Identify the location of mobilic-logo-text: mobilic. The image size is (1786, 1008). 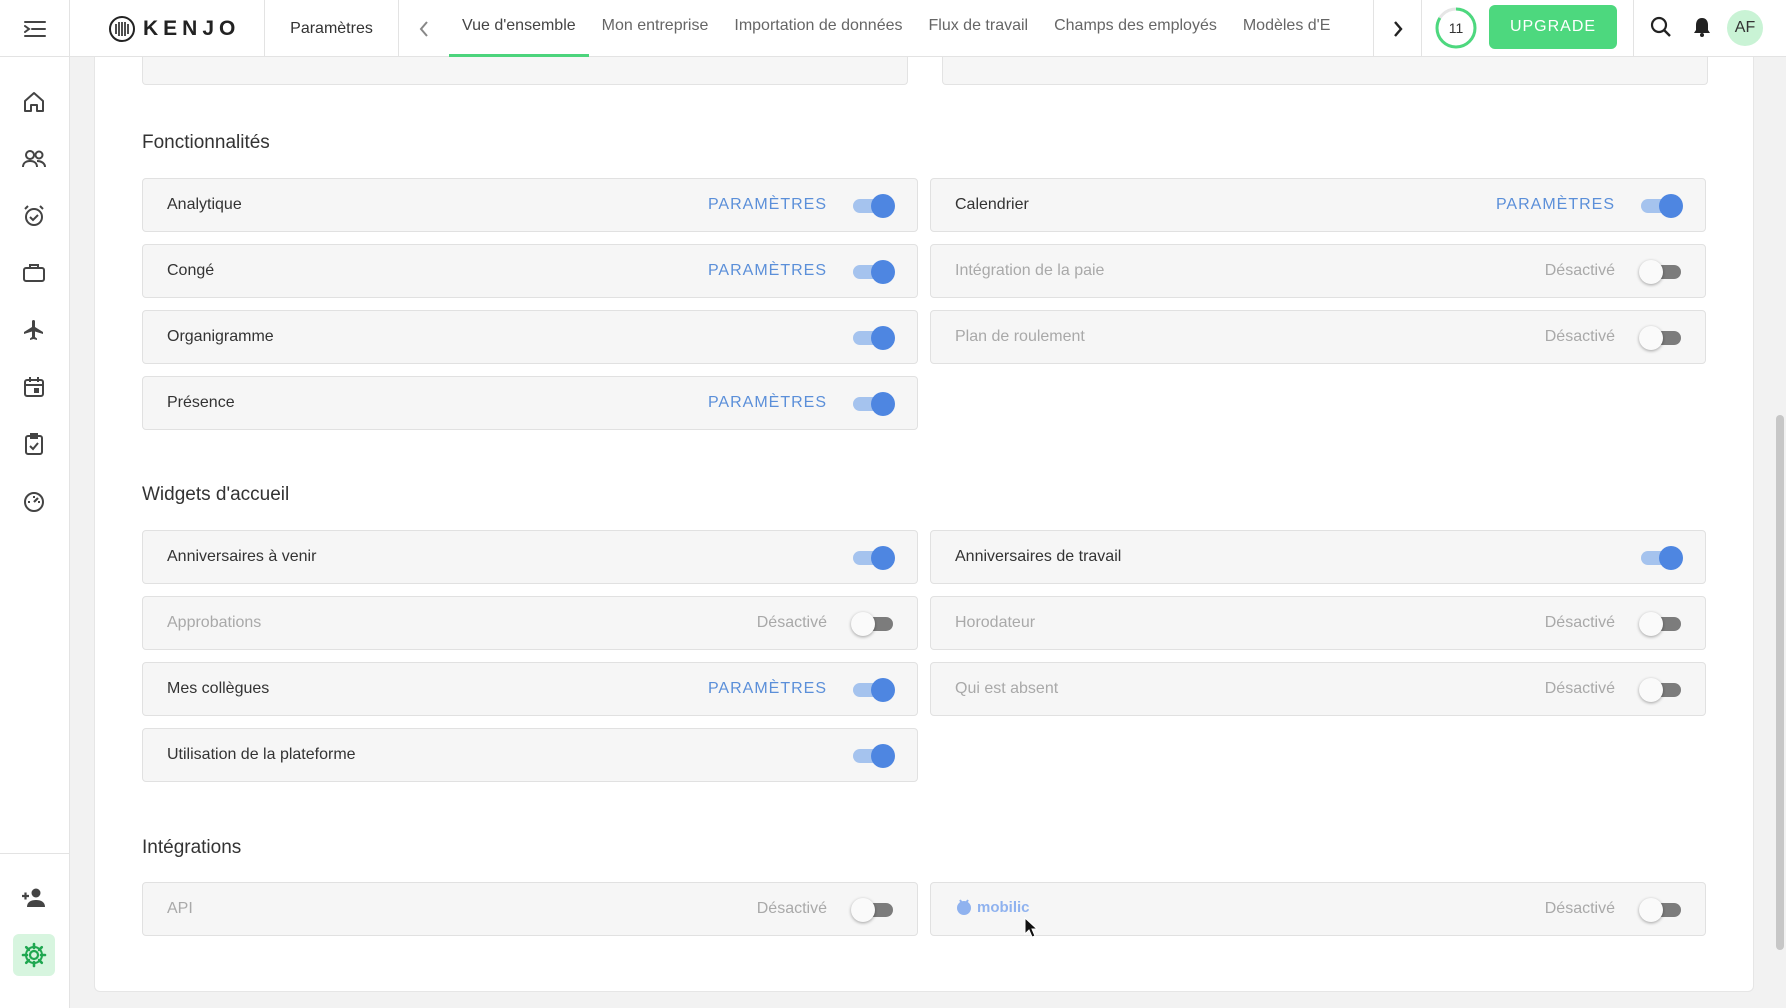
(1003, 907).